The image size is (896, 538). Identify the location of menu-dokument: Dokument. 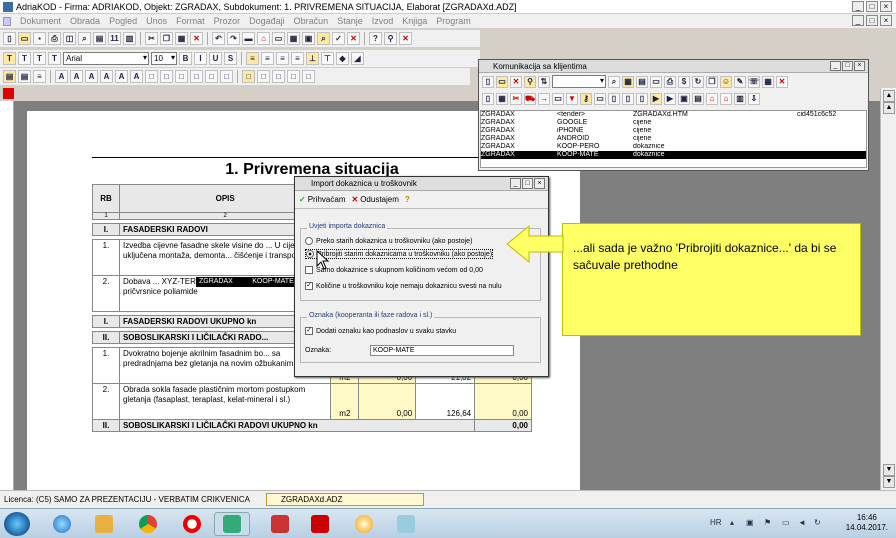
(40, 21).